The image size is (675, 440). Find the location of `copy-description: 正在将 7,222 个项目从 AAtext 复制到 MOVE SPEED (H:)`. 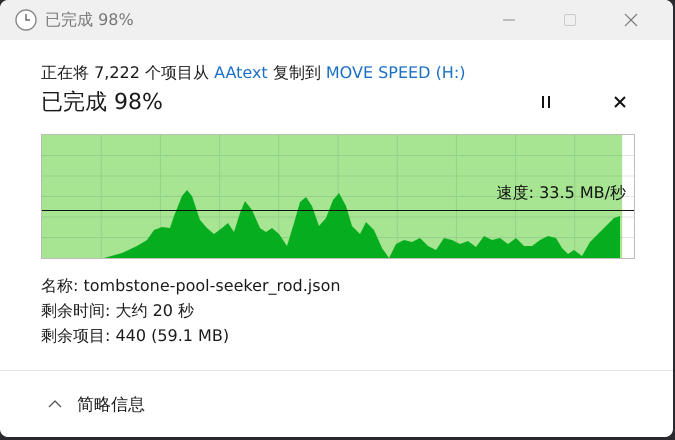

copy-description: 正在将 7,222 个项目从 AAtext 复制到 MOVE SPEED (H:) is located at coordinates (253, 73).